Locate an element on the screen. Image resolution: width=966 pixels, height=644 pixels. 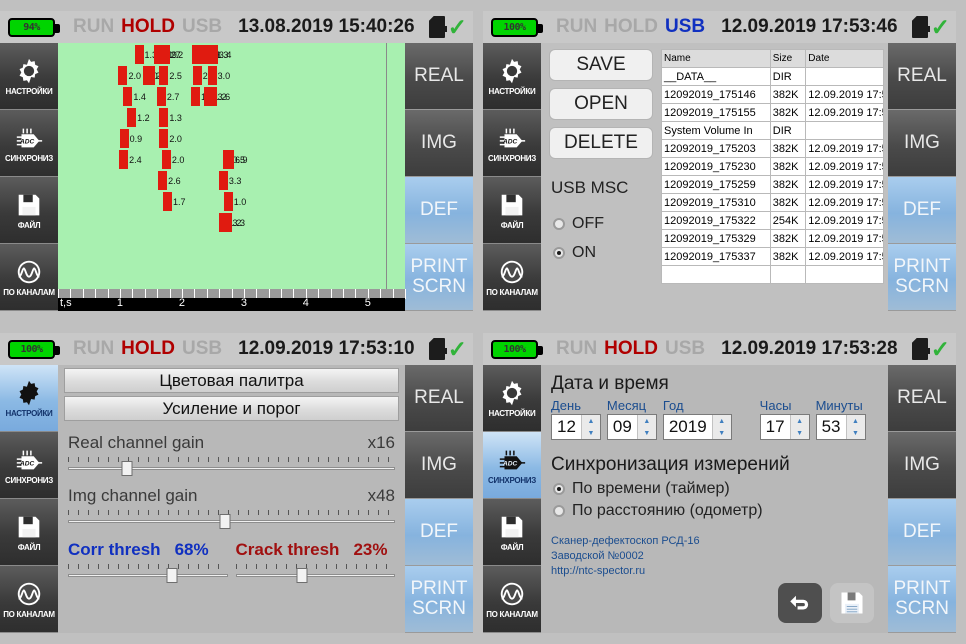
slider-ticks is located at coordinates (231, 459).